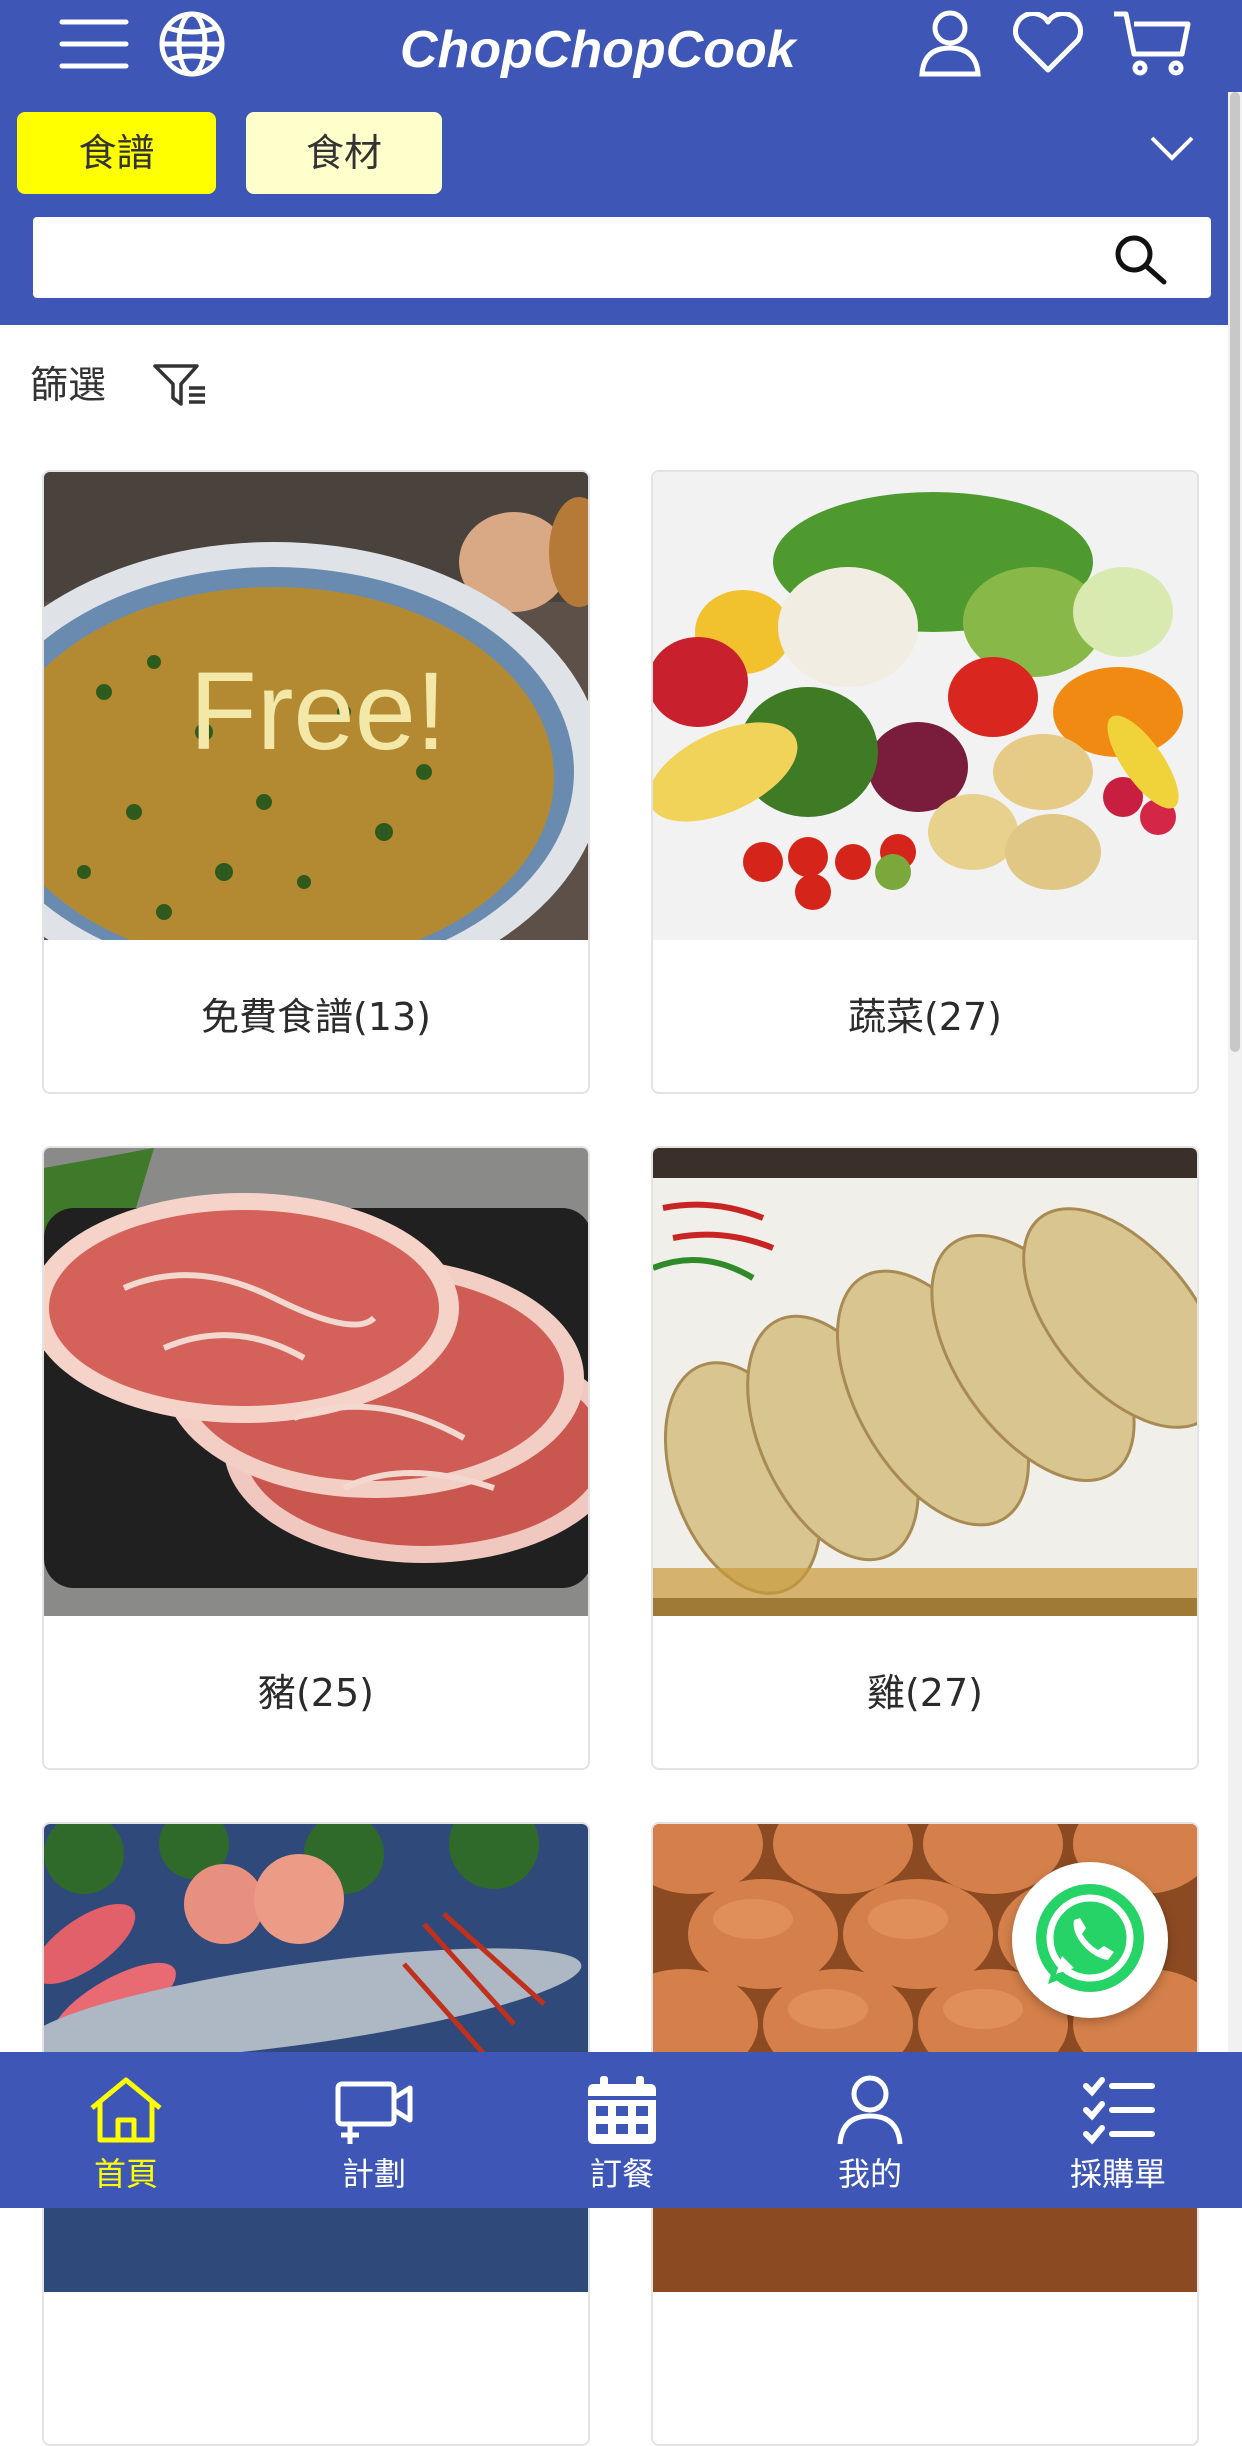 The height and width of the screenshot is (2446, 1242). I want to click on chevron-down-icon, so click(1172, 149).